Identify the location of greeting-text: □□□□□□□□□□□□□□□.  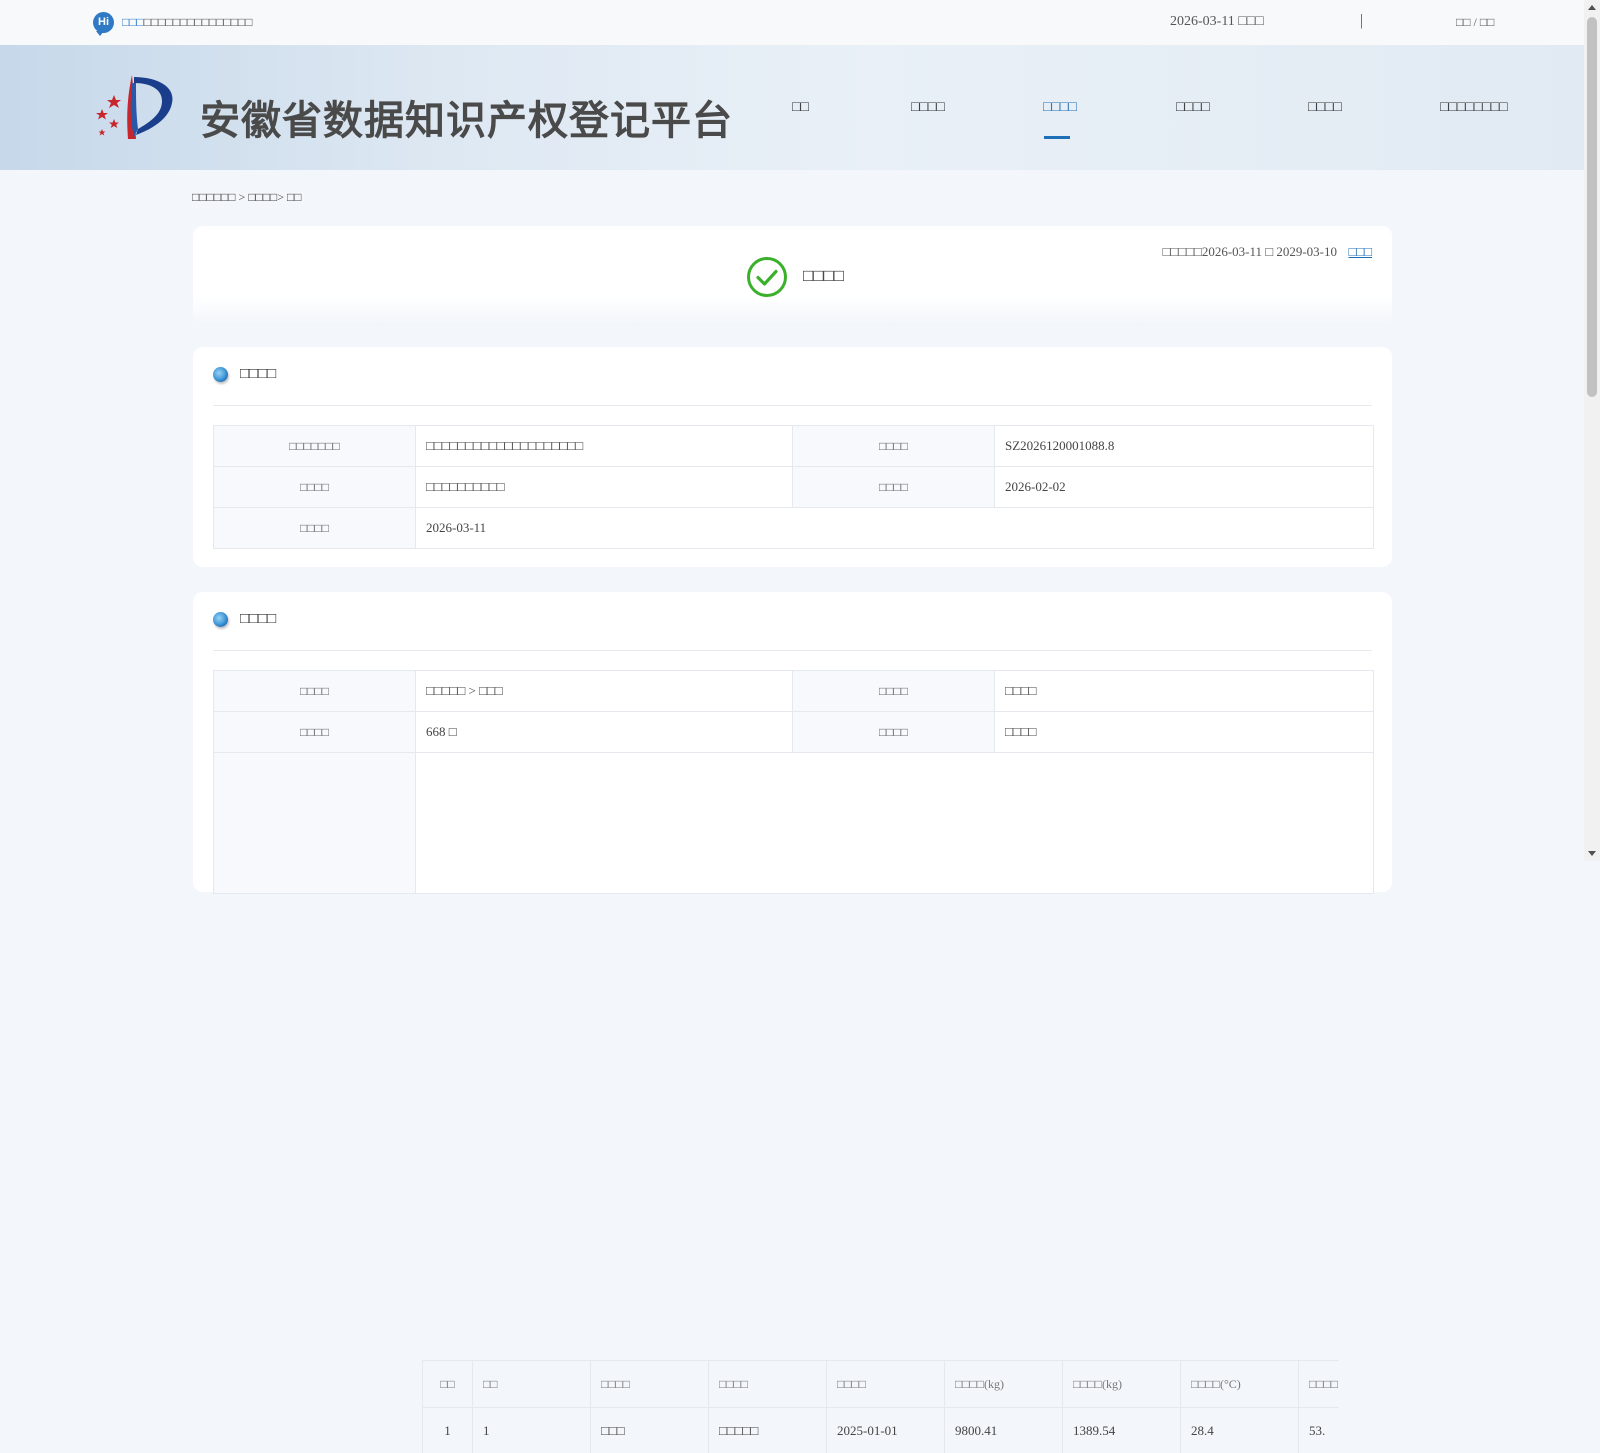
(198, 22).